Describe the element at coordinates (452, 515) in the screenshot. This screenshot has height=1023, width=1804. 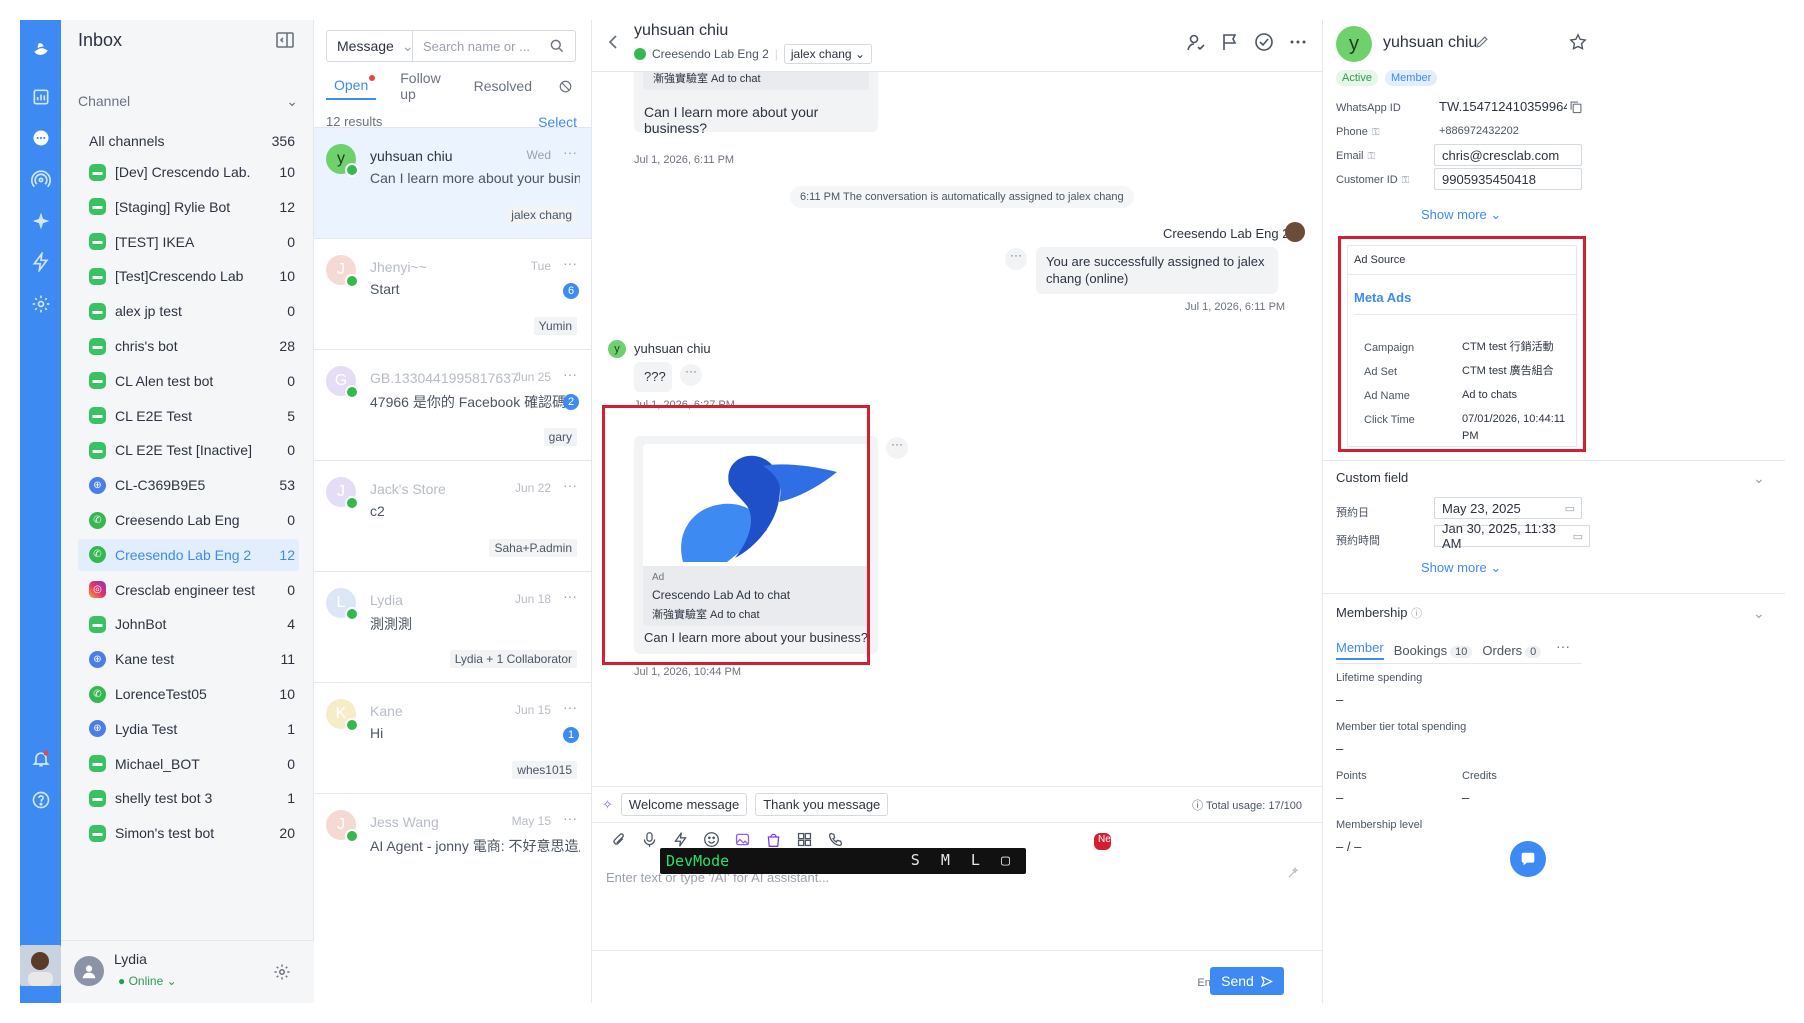
I see `conversation-item: J Jack's Store Jun 22 c2 ··· Saha+P.admin` at that location.